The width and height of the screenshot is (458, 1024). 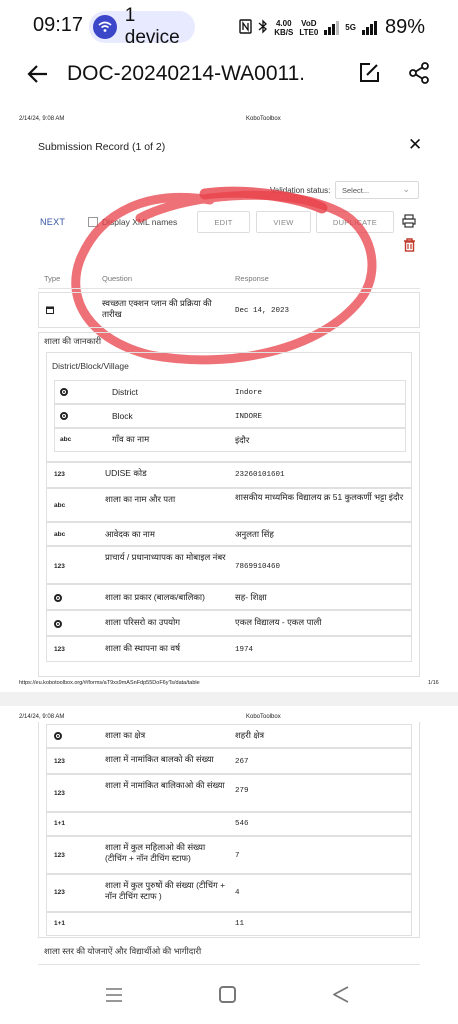 What do you see at coordinates (126, 473) in the screenshot?
I see `question-udise: UDISE कोड` at bounding box center [126, 473].